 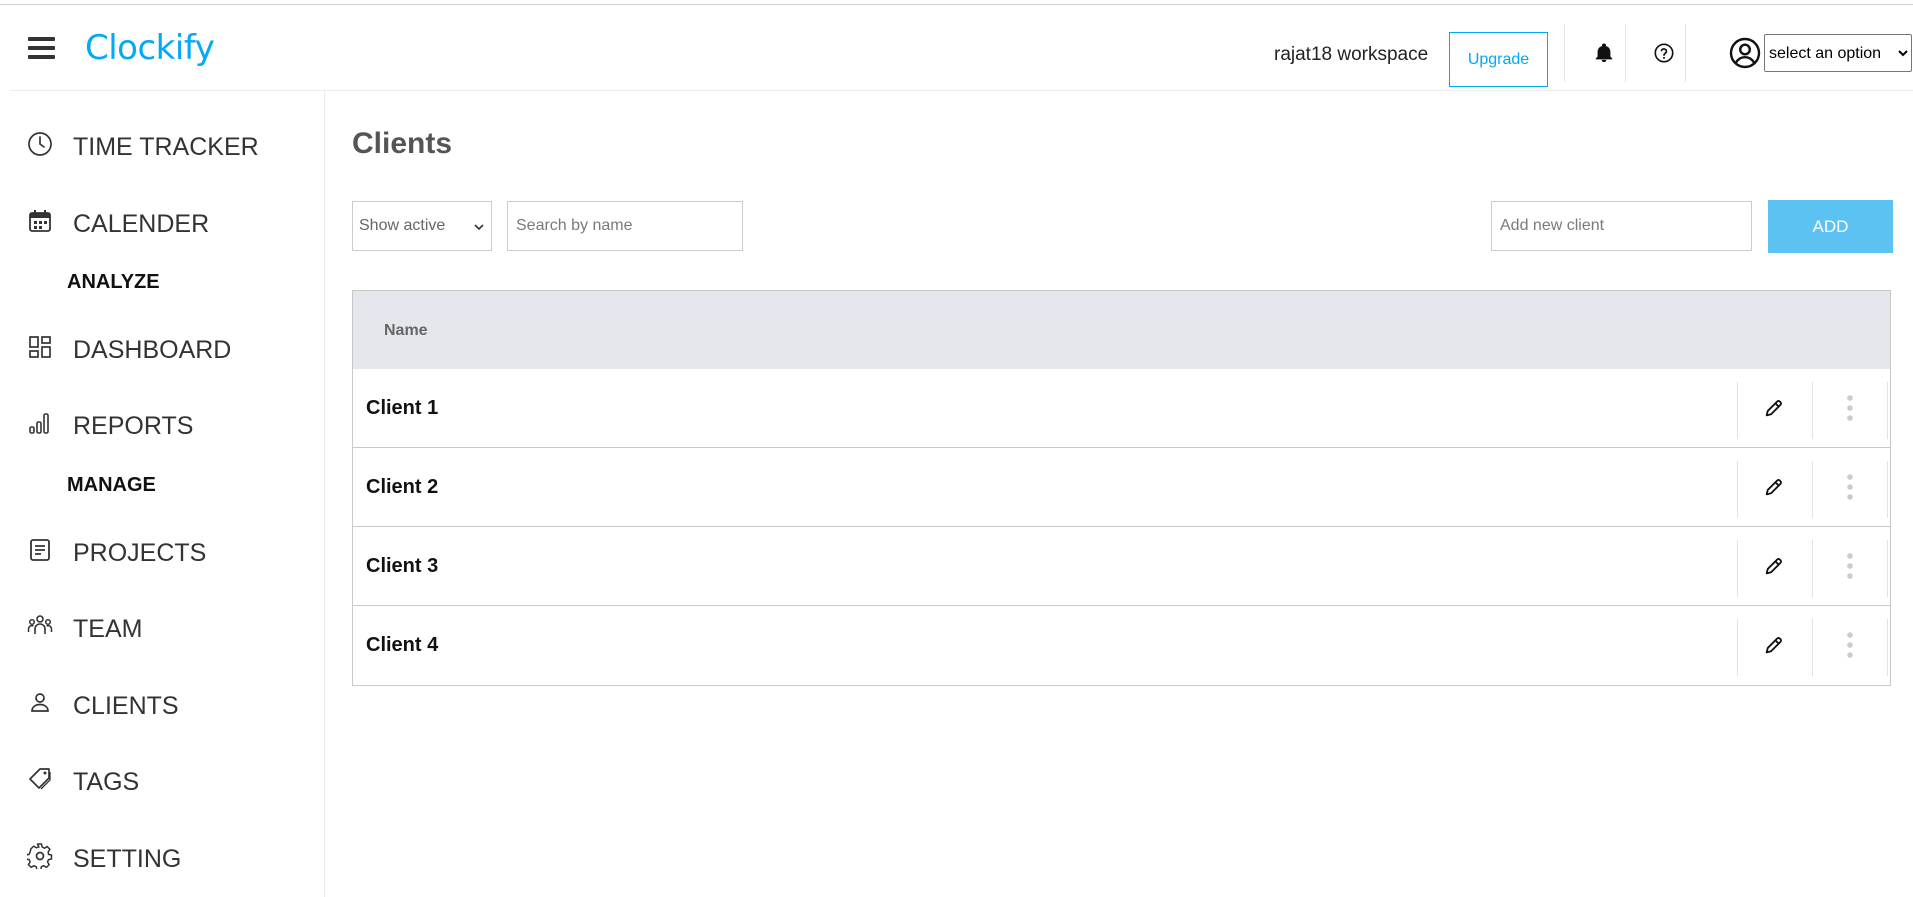 What do you see at coordinates (402, 487) in the screenshot?
I see `client-name: Client 2` at bounding box center [402, 487].